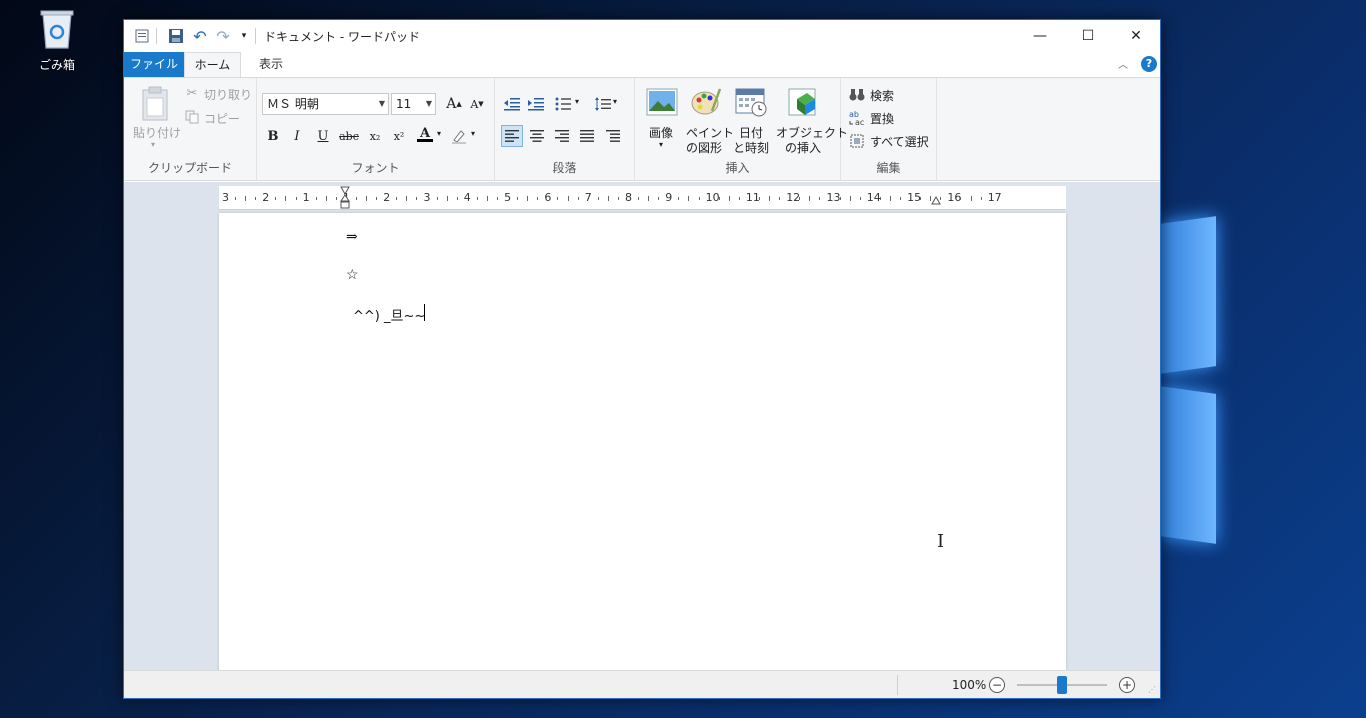  What do you see at coordinates (803, 102) in the screenshot?
I see `insert-object-icon` at bounding box center [803, 102].